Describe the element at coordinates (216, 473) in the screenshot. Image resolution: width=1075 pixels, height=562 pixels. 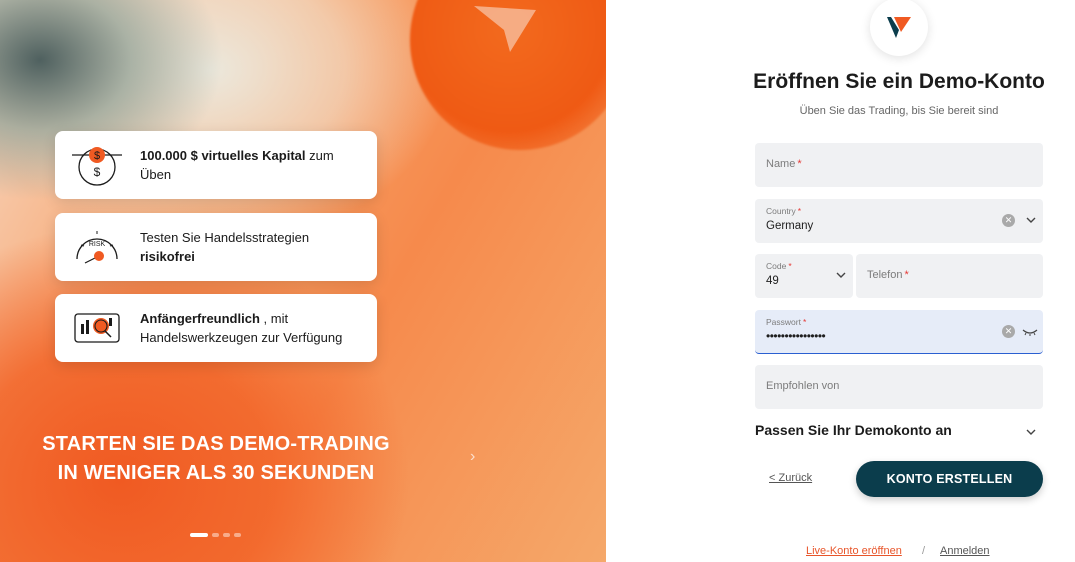
I see `promo-headline-line2: IN WENIGER ALS 30 SEKUNDEN` at that location.